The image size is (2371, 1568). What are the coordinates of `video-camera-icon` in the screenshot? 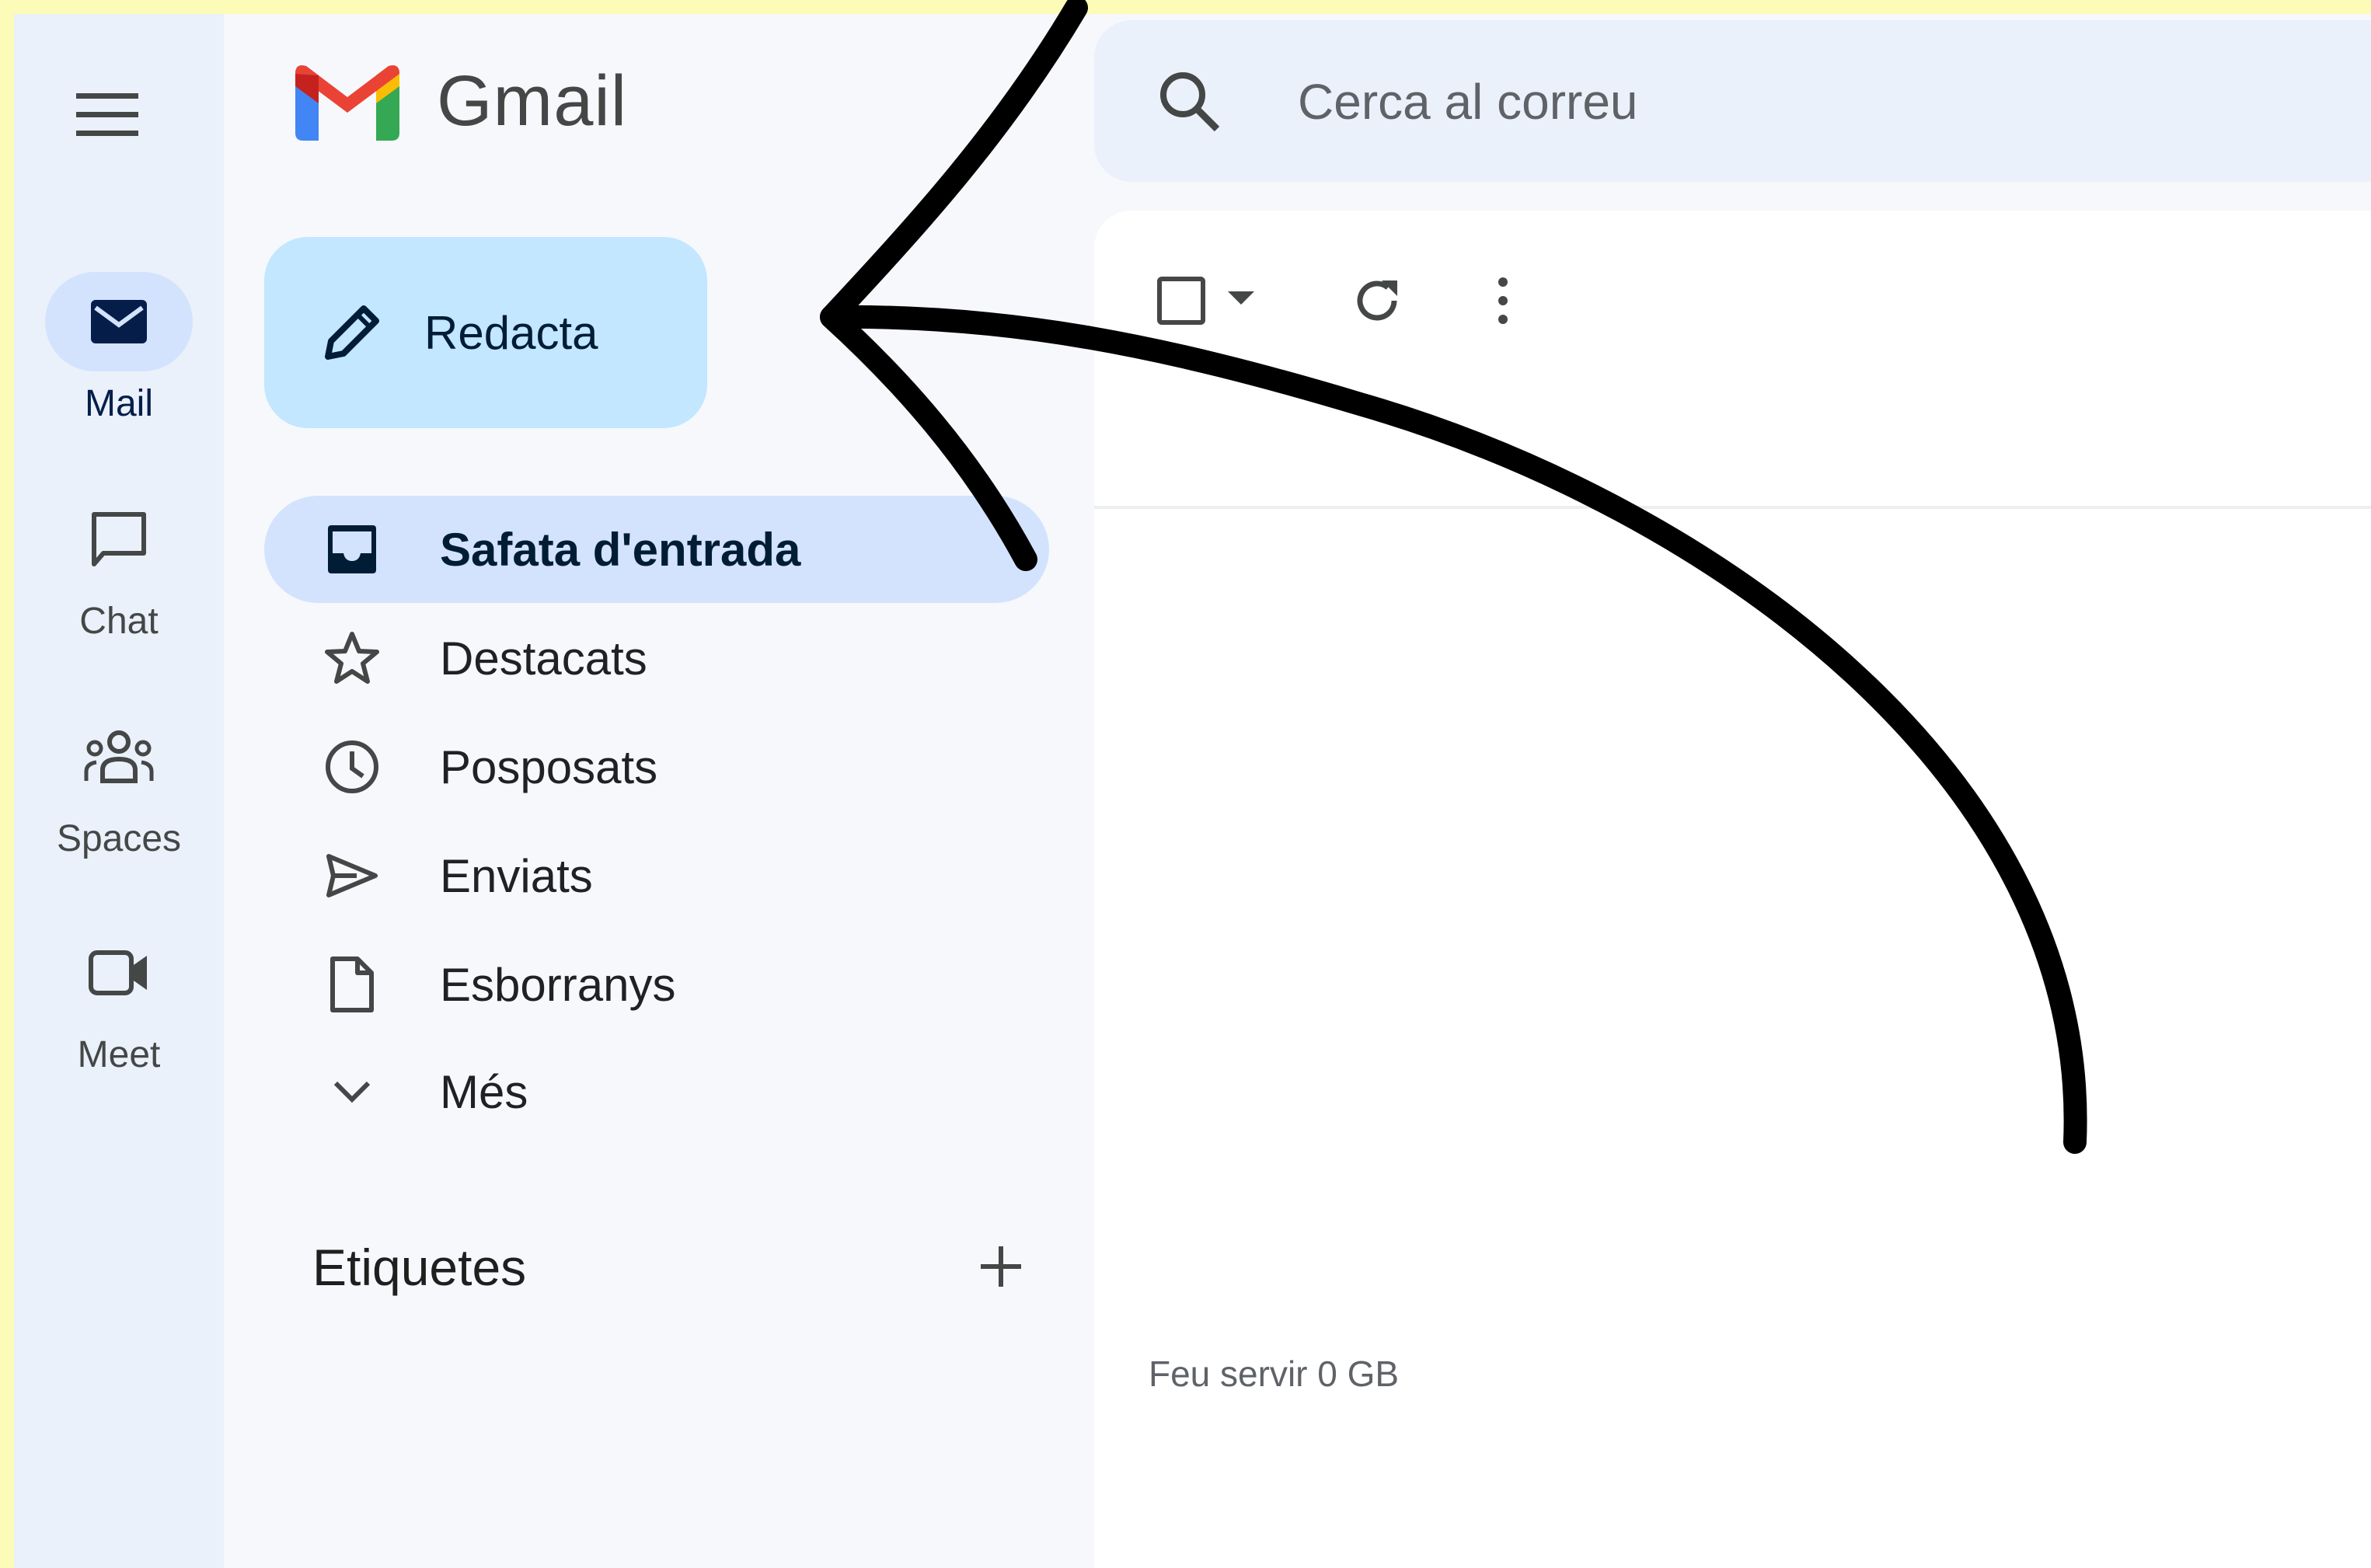 It's located at (118, 972).